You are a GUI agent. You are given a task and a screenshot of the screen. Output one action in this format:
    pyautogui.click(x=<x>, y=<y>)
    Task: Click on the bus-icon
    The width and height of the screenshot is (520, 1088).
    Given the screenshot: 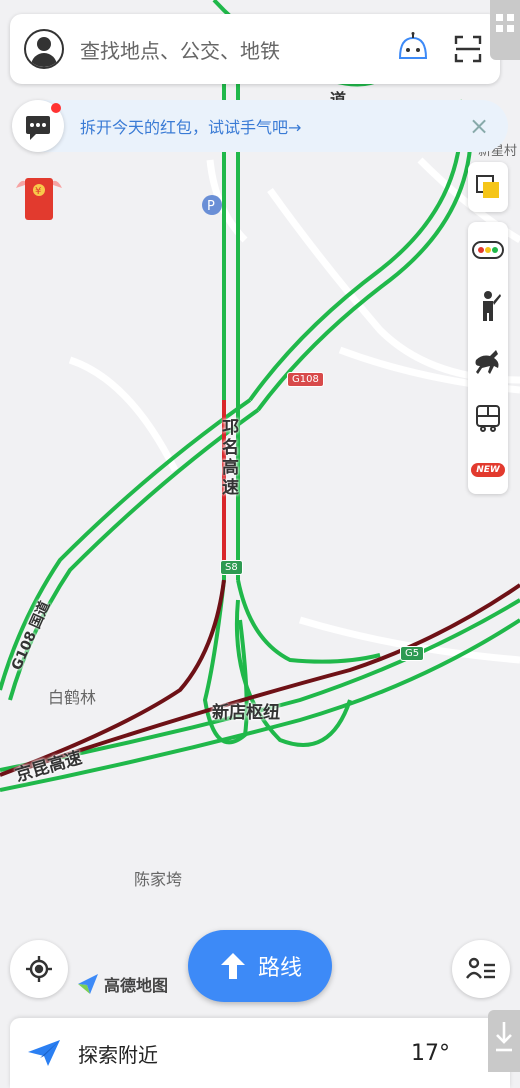 What is the action you would take?
    pyautogui.click(x=488, y=418)
    